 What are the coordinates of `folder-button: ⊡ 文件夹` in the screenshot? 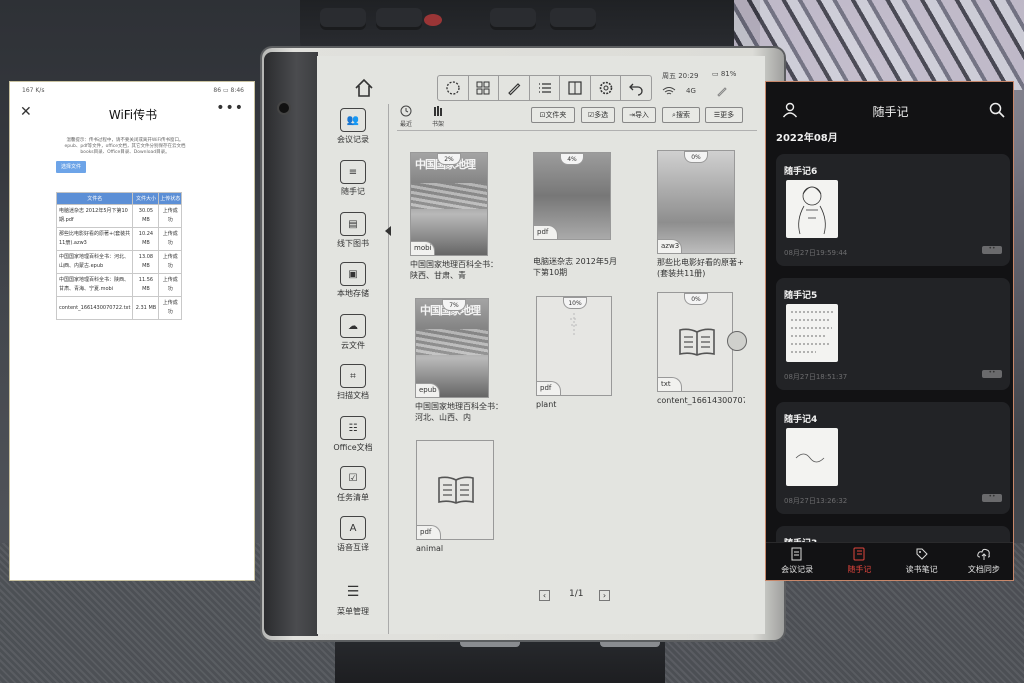 It's located at (553, 115).